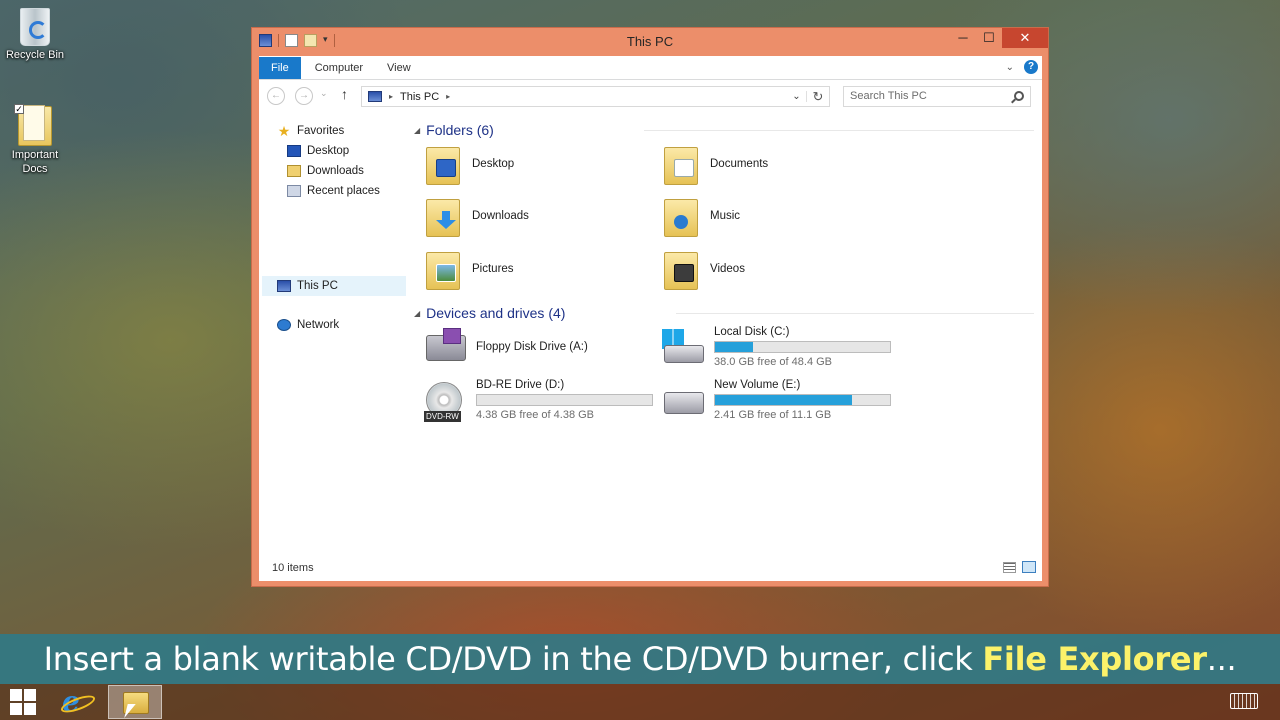 The width and height of the screenshot is (1280, 720). What do you see at coordinates (328, 151) in the screenshot?
I see `nav-label: Desktop` at bounding box center [328, 151].